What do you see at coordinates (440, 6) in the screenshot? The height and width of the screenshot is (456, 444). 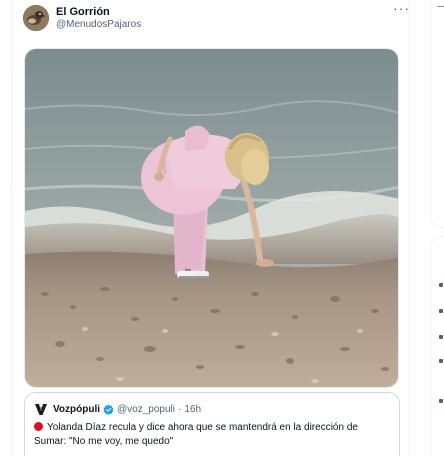 I see `right-rail-fragment: —` at bounding box center [440, 6].